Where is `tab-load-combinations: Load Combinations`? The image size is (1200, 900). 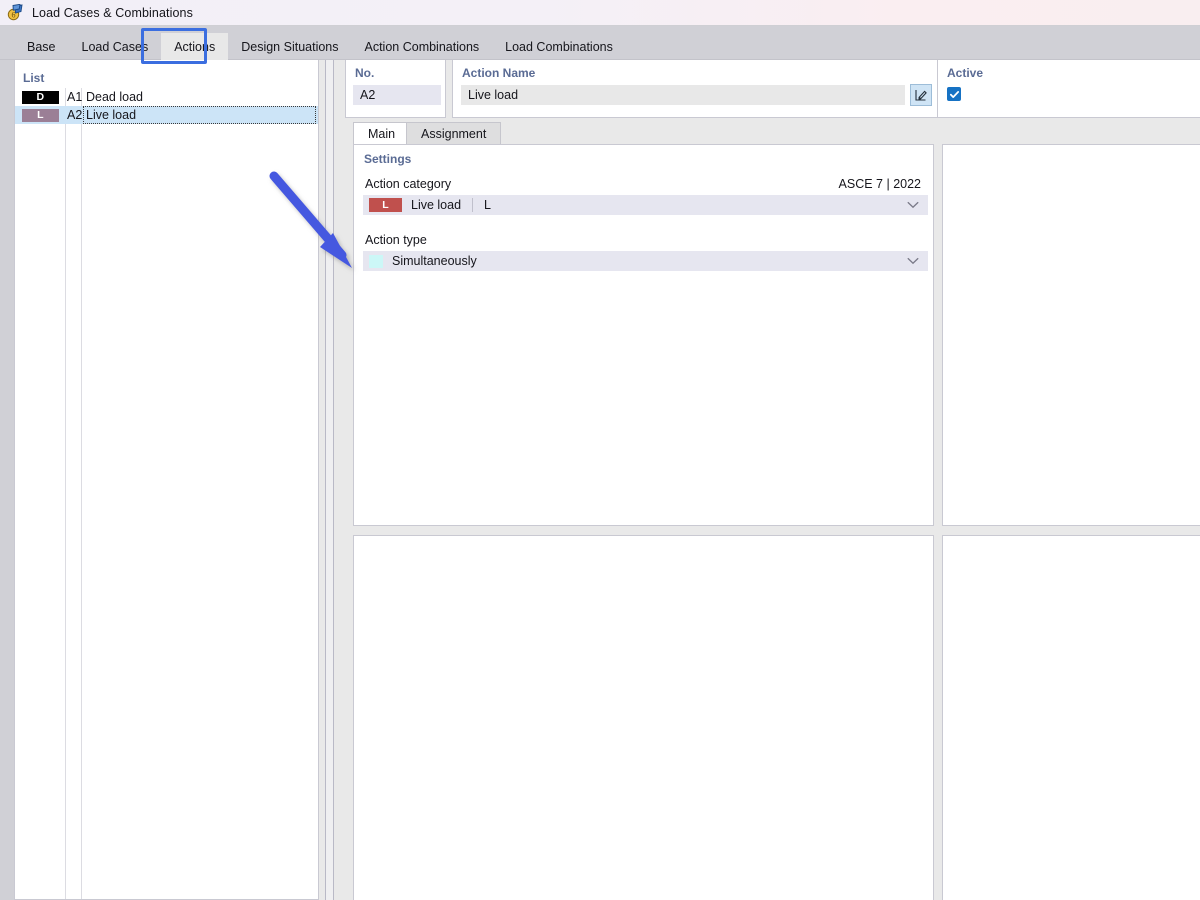
tab-load-combinations: Load Combinations is located at coordinates (559, 46).